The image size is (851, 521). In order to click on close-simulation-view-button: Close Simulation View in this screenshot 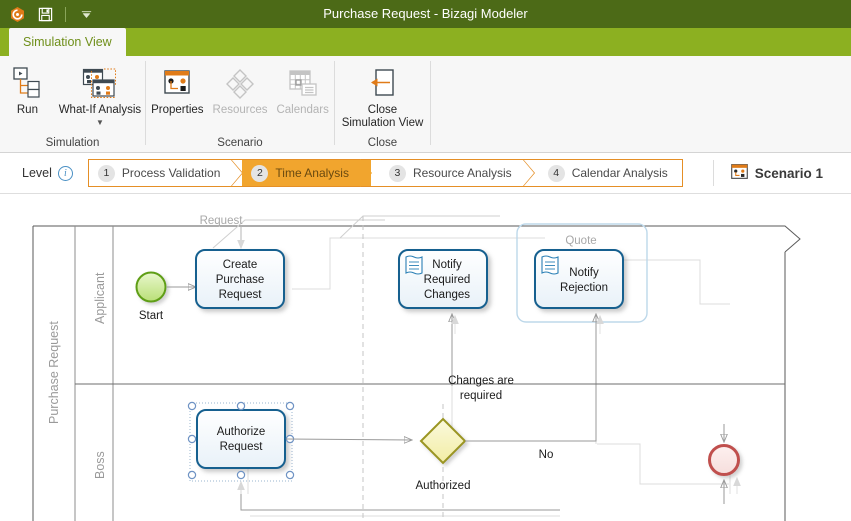, I will do `click(383, 93)`.